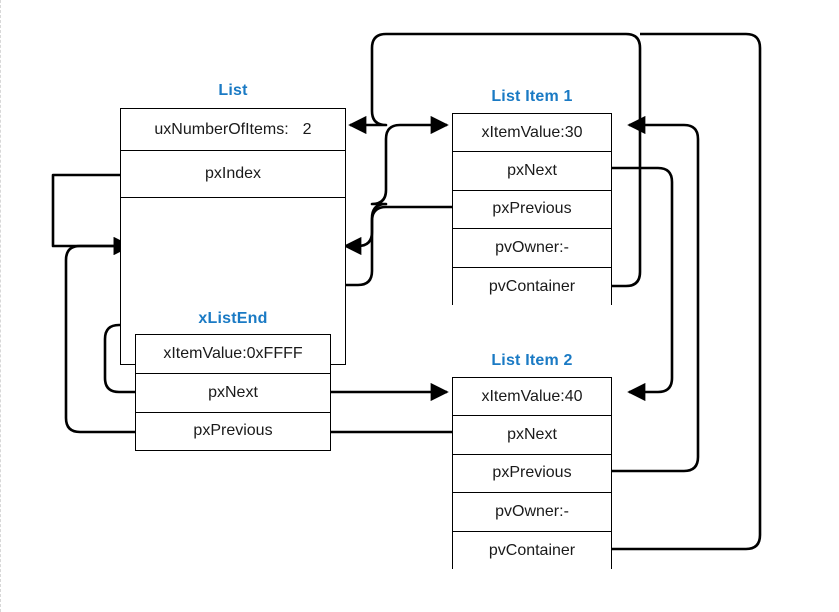  I want to click on item2-row-pxprevious: pxPrevious, so click(532, 474).